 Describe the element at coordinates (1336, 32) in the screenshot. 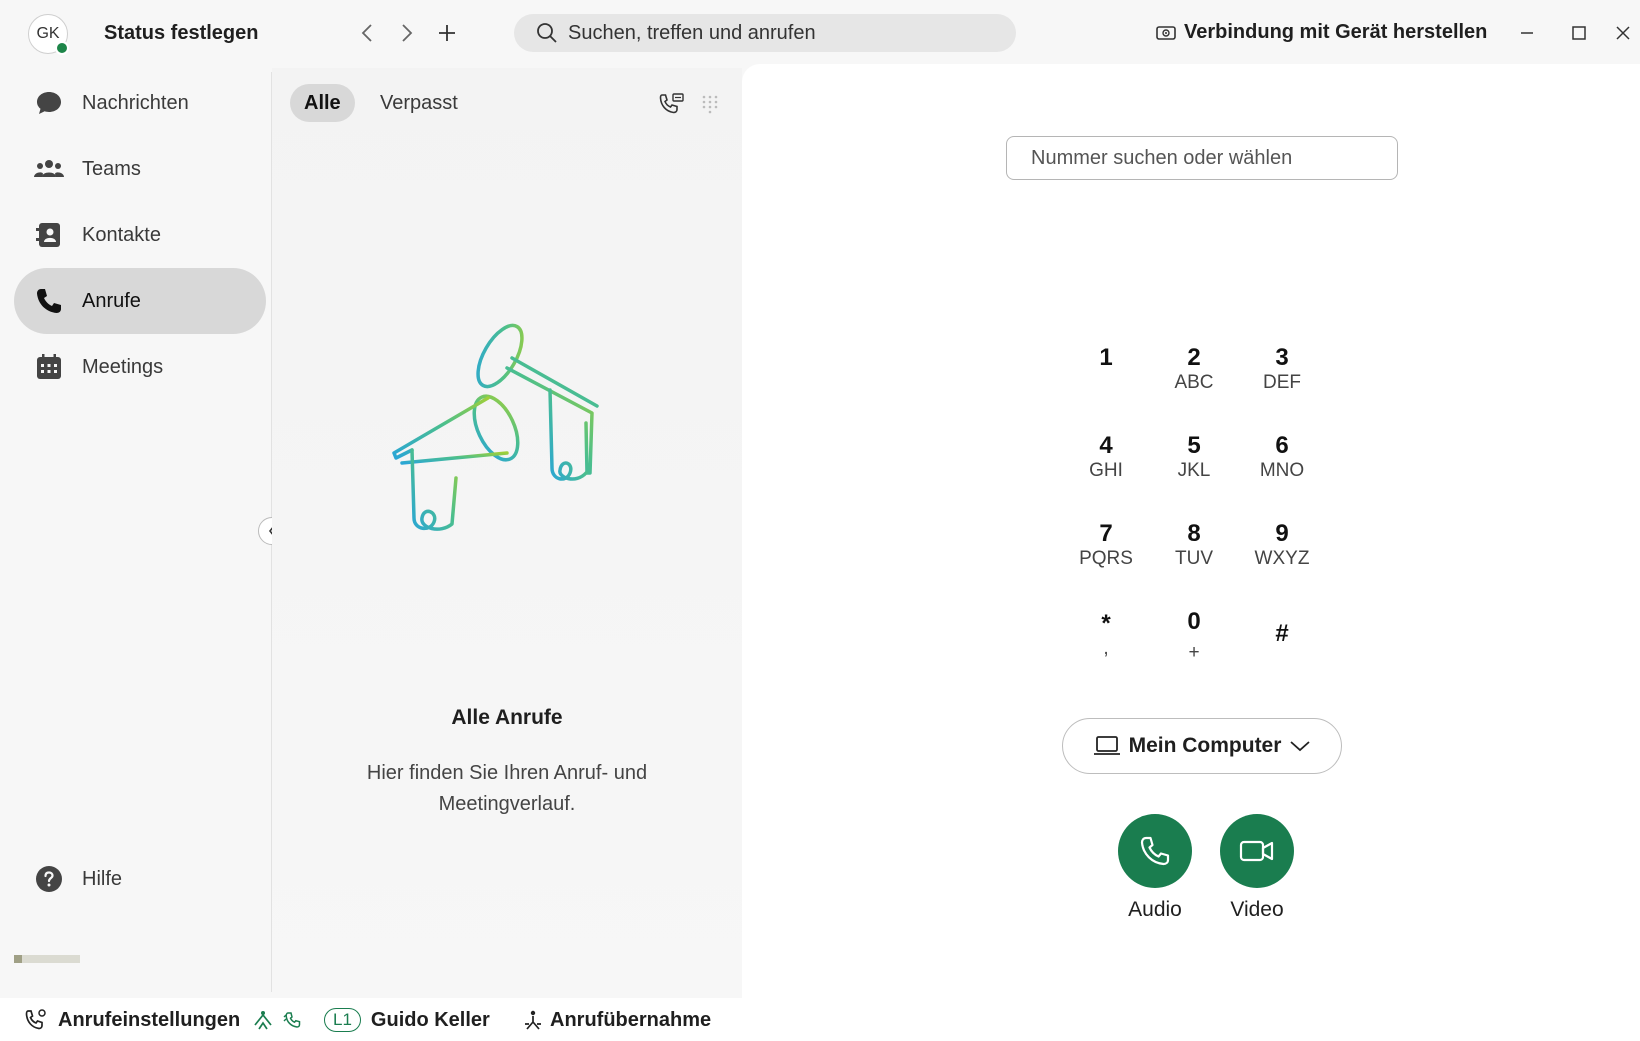

I see `connect-device-label: Verbindung mit Gerät herstellen` at that location.